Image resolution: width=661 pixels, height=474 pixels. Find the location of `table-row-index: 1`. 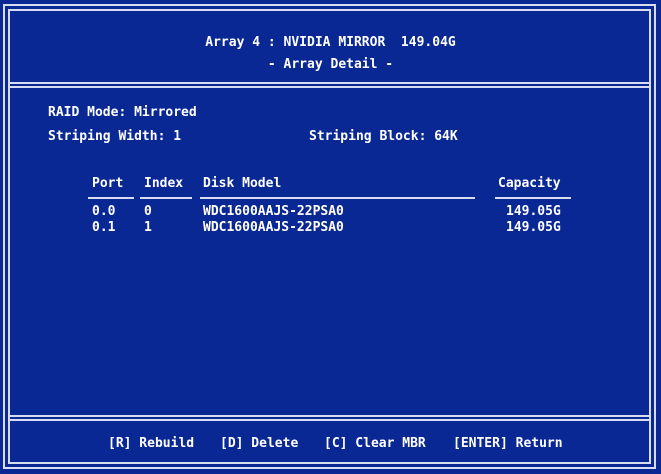

table-row-index: 1 is located at coordinates (148, 227).